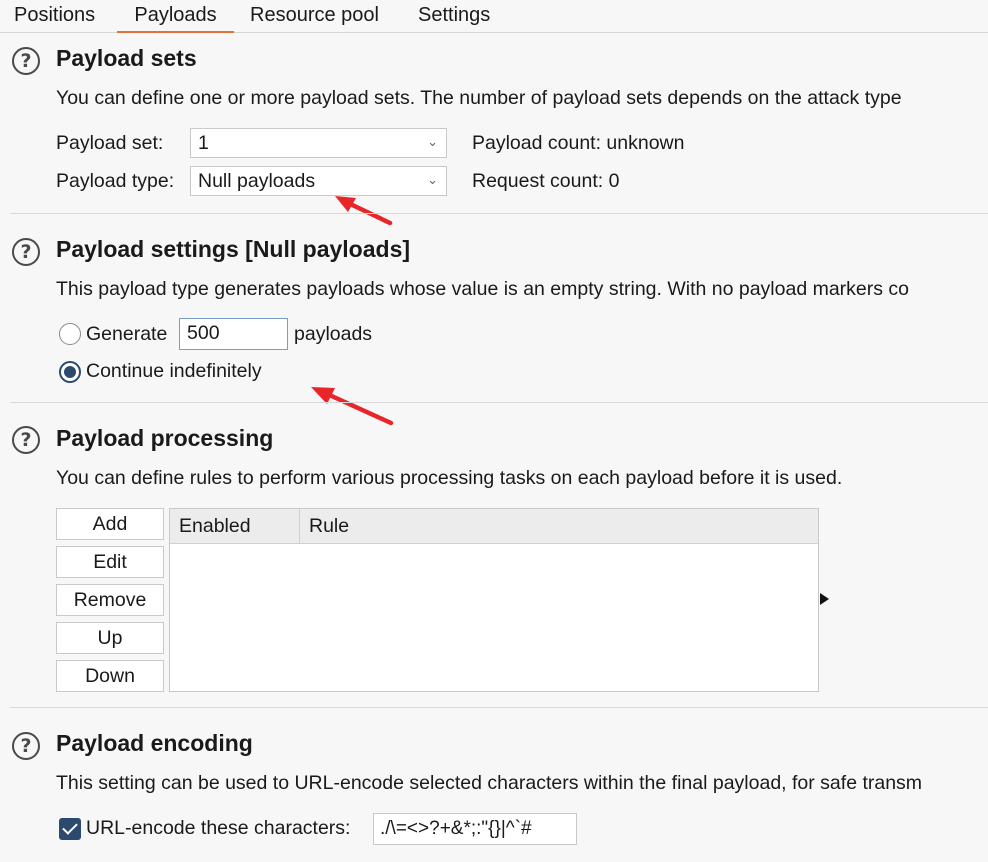 This screenshot has width=988, height=862. I want to click on payload-settings-title: Payload settings [Null payloads], so click(233, 249).